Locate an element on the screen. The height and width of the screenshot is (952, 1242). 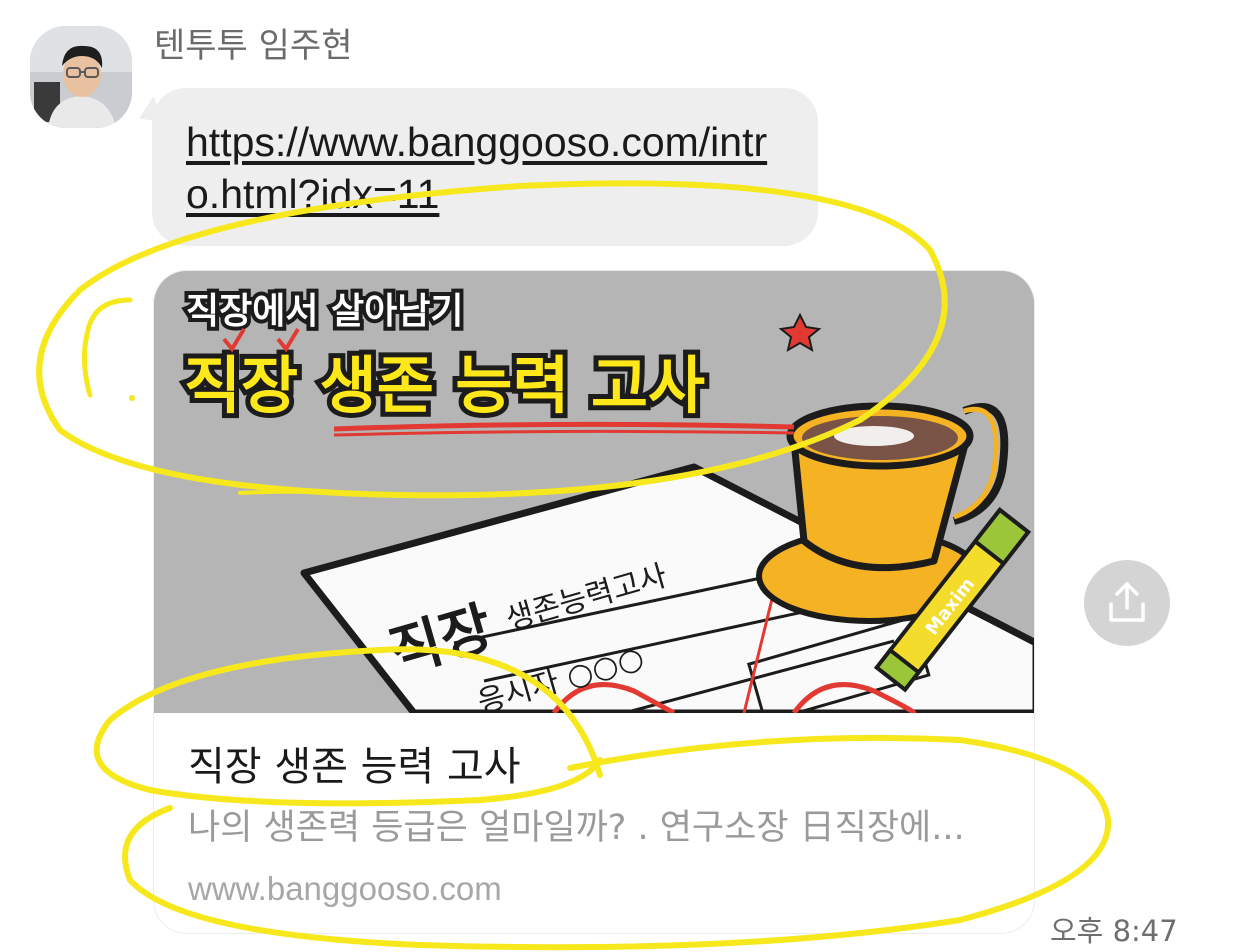
sender-avatar is located at coordinates (81, 77).